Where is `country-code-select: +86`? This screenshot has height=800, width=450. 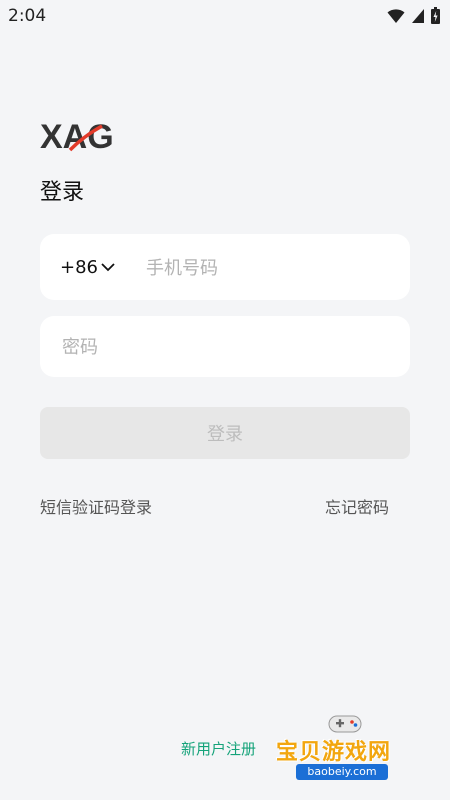
country-code-select: +86 is located at coordinates (88, 267).